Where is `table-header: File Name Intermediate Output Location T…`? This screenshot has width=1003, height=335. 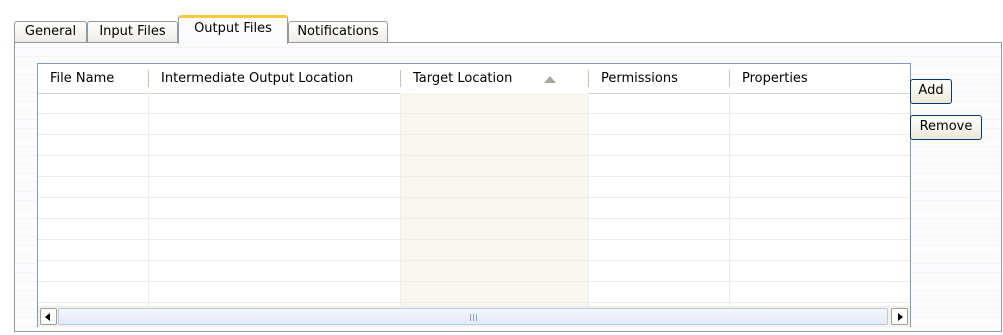 table-header: File Name Intermediate Output Location T… is located at coordinates (474, 79).